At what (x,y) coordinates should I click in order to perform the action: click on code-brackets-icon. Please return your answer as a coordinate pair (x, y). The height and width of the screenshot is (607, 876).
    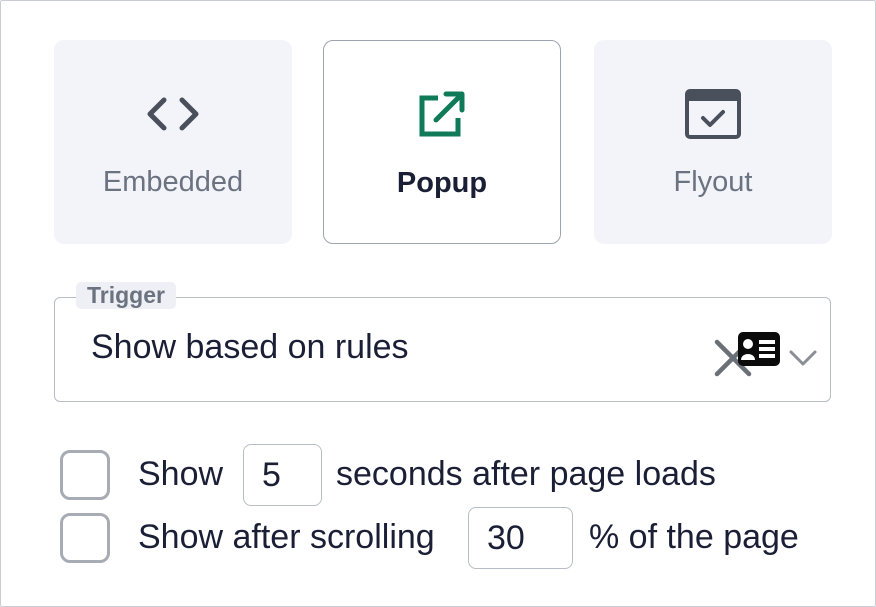
    Looking at the image, I should click on (173, 114).